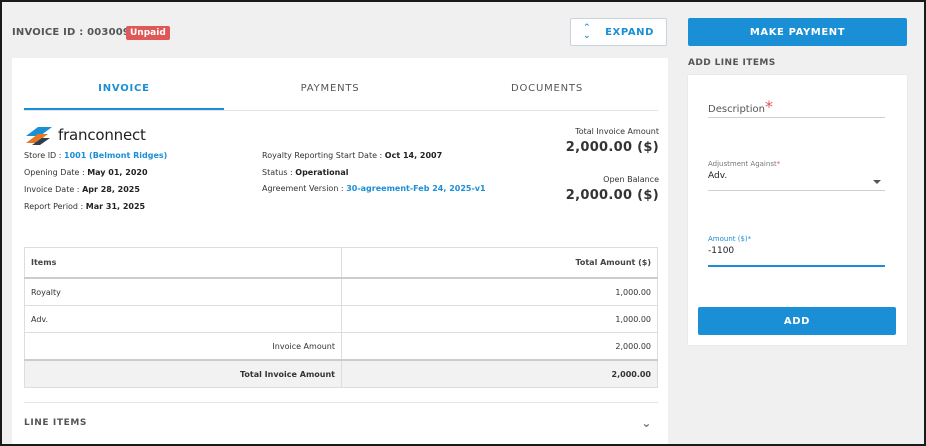 The height and width of the screenshot is (446, 926). What do you see at coordinates (183, 291) in the screenshot?
I see `item-cell: Royalty` at bounding box center [183, 291].